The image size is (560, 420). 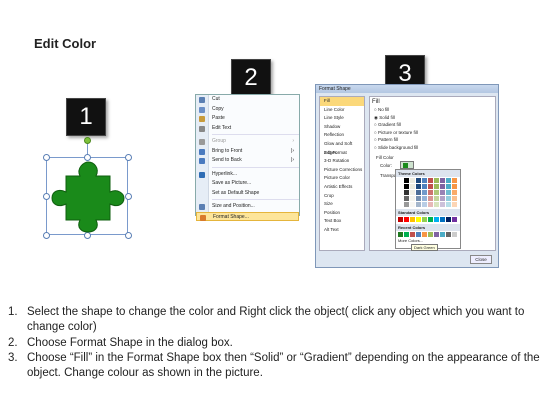 What do you see at coordinates (247, 152) in the screenshot?
I see `menu-item: Bring to Front |›` at bounding box center [247, 152].